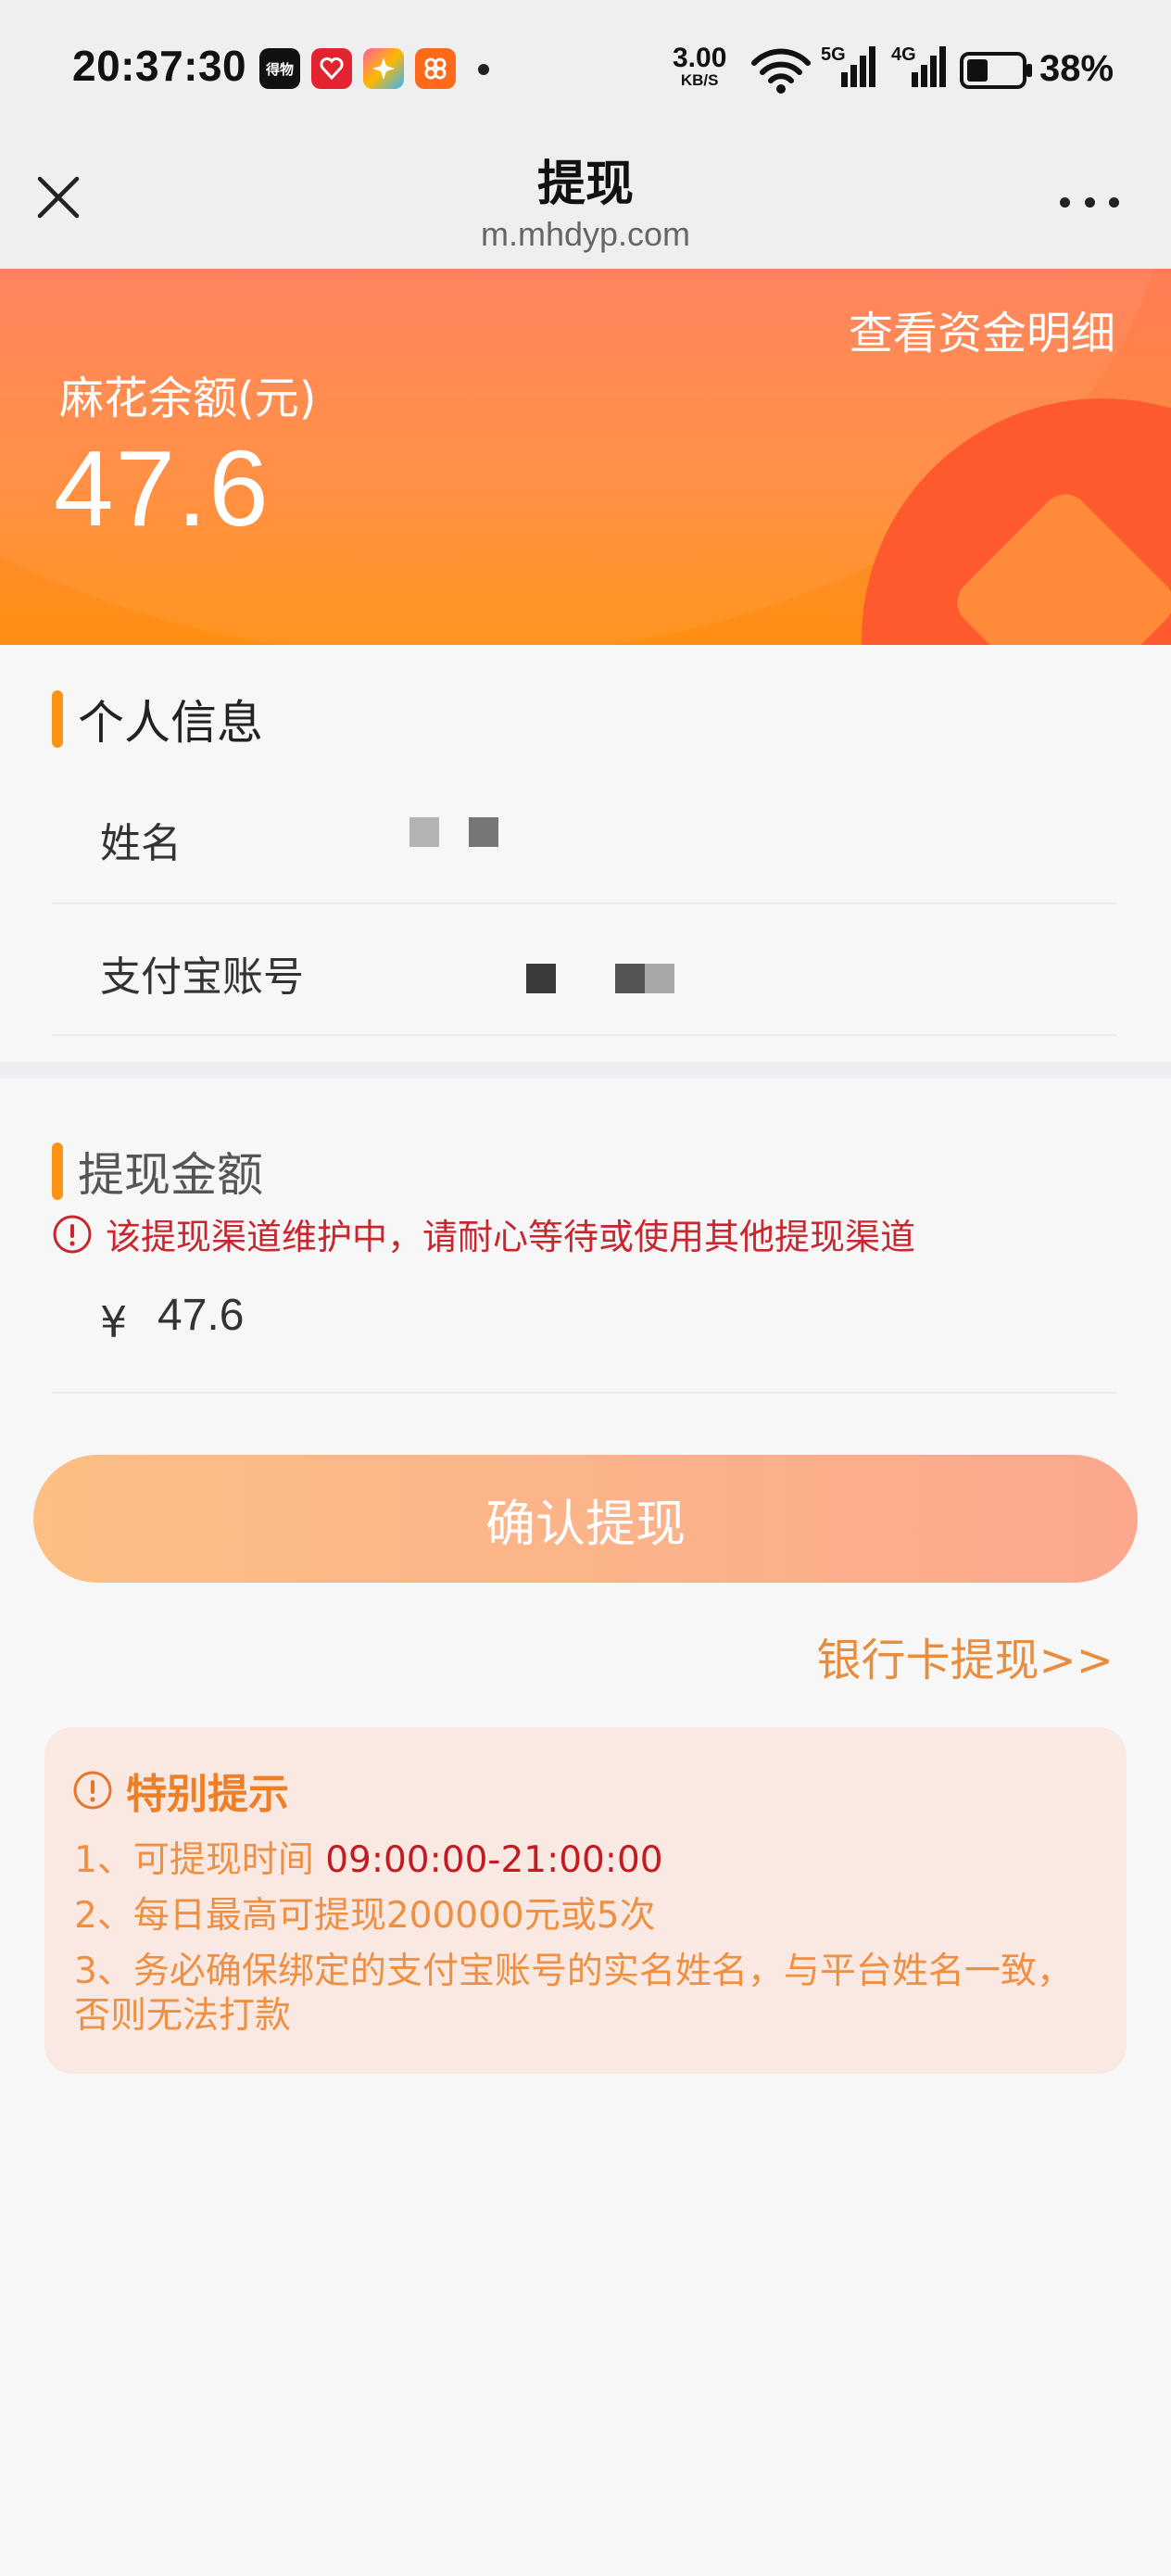 The height and width of the screenshot is (2576, 1171). What do you see at coordinates (141, 844) in the screenshot?
I see `name-label: 姓名` at bounding box center [141, 844].